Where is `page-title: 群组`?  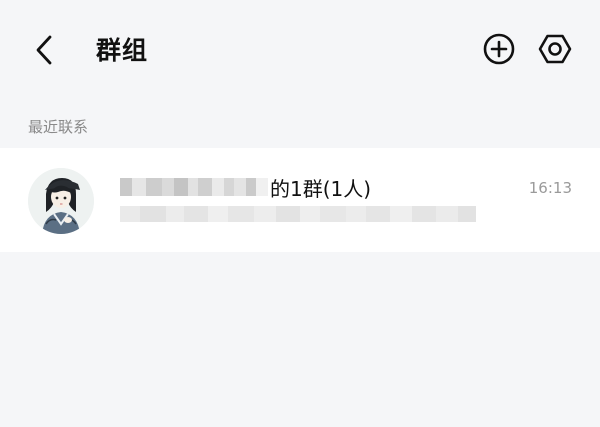
page-title: 群组 is located at coordinates (122, 50).